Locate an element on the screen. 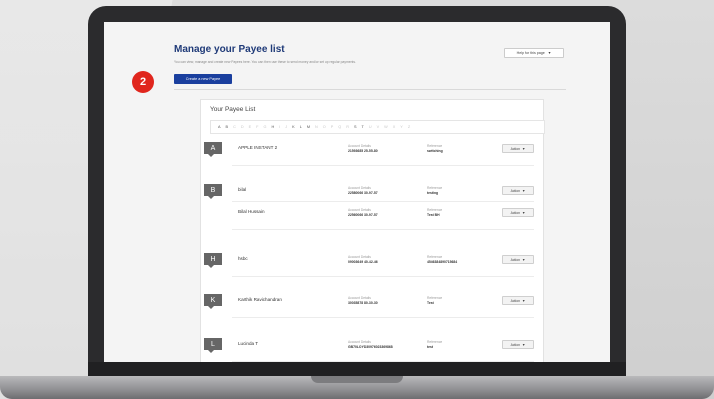  alphabet-letter-r: R is located at coordinates (347, 127).